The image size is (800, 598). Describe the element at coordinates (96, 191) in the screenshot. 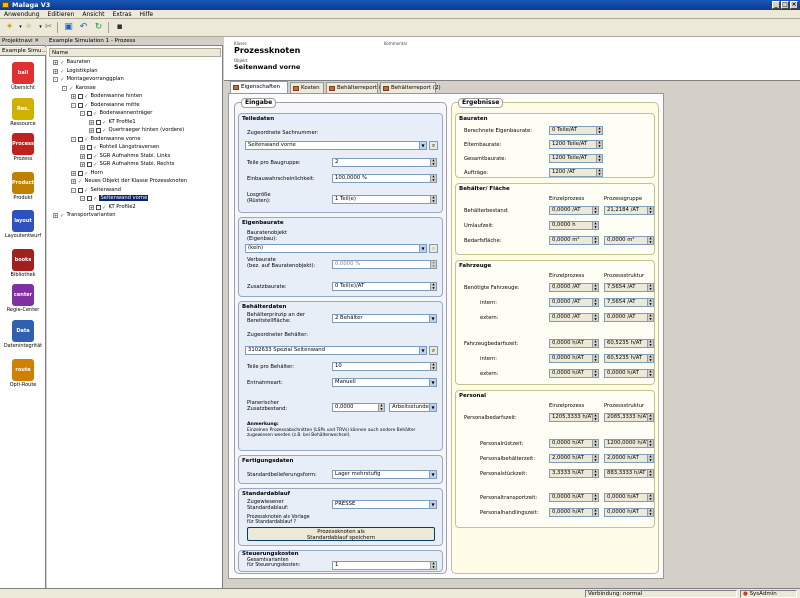

I see `tree-row: - ✓ Seitenwand` at that location.